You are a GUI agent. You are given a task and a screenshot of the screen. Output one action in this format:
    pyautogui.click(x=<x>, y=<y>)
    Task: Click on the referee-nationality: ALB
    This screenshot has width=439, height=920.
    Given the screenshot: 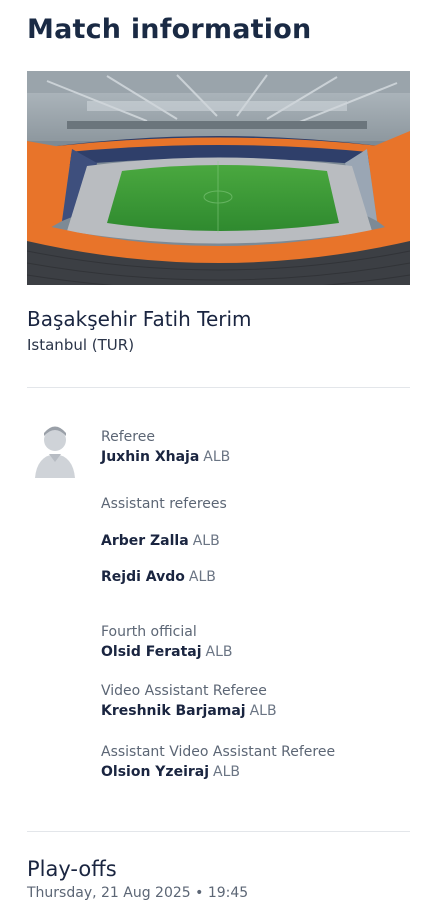 What is the action you would take?
    pyautogui.click(x=217, y=457)
    